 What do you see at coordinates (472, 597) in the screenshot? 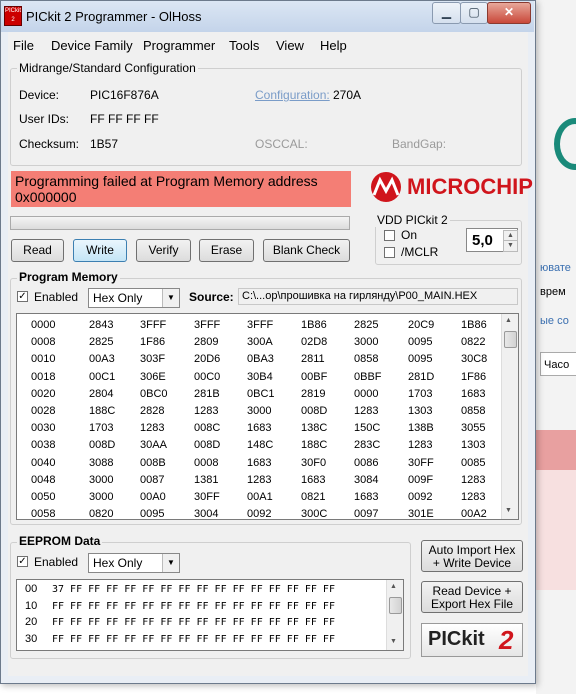
I see `read-export-button: Read Device + Export Hex File` at bounding box center [472, 597].